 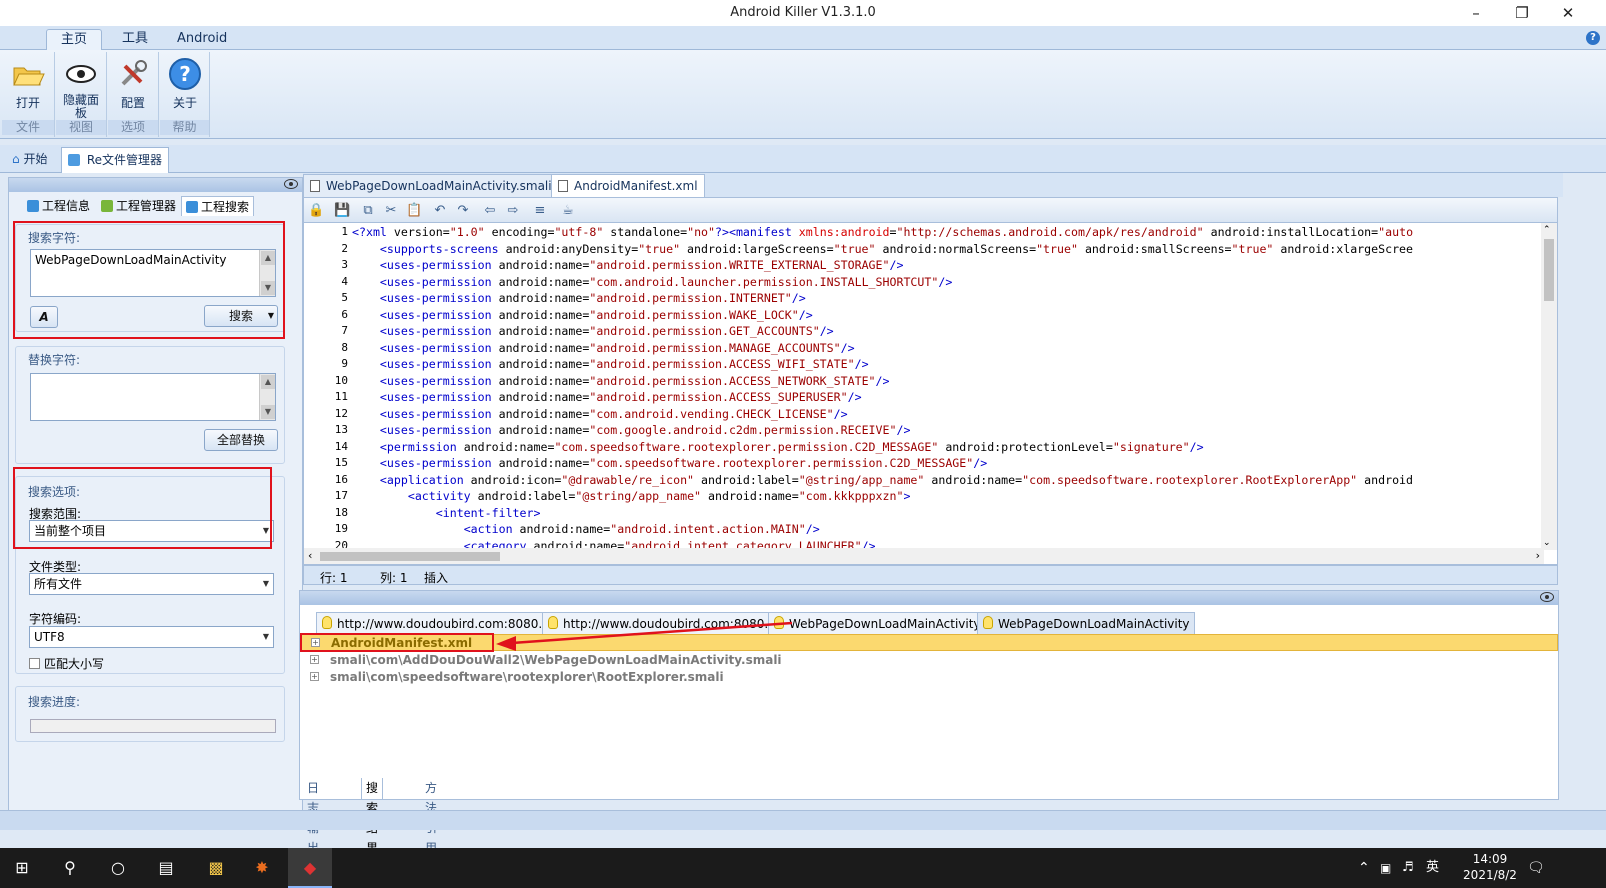 I want to click on code-token: "@drawable/re_icon", so click(x=628, y=479).